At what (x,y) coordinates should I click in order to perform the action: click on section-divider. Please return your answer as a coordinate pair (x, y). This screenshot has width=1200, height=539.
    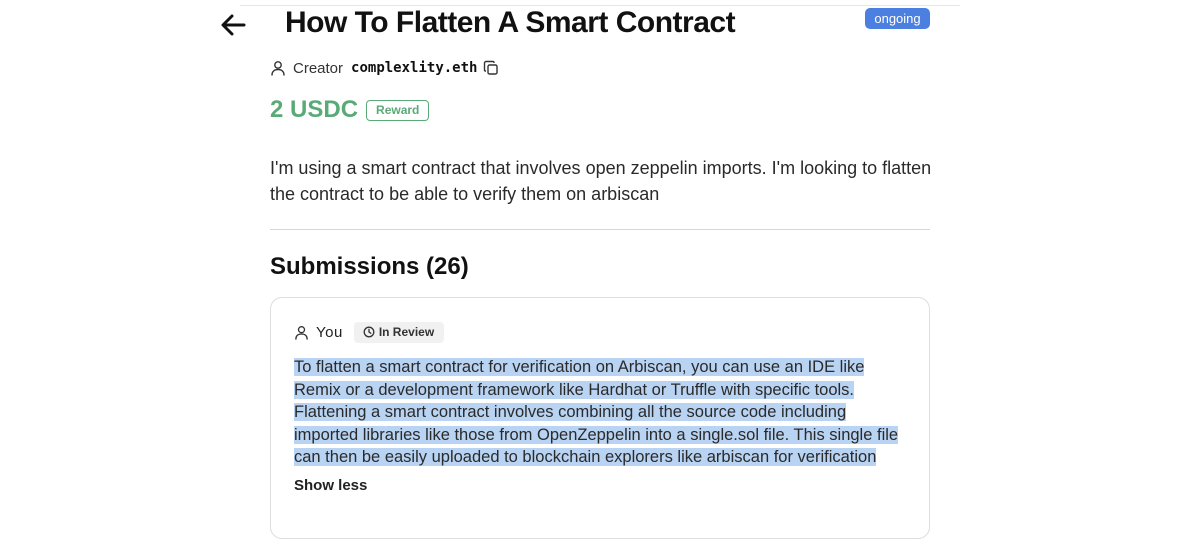
    Looking at the image, I should click on (600, 229).